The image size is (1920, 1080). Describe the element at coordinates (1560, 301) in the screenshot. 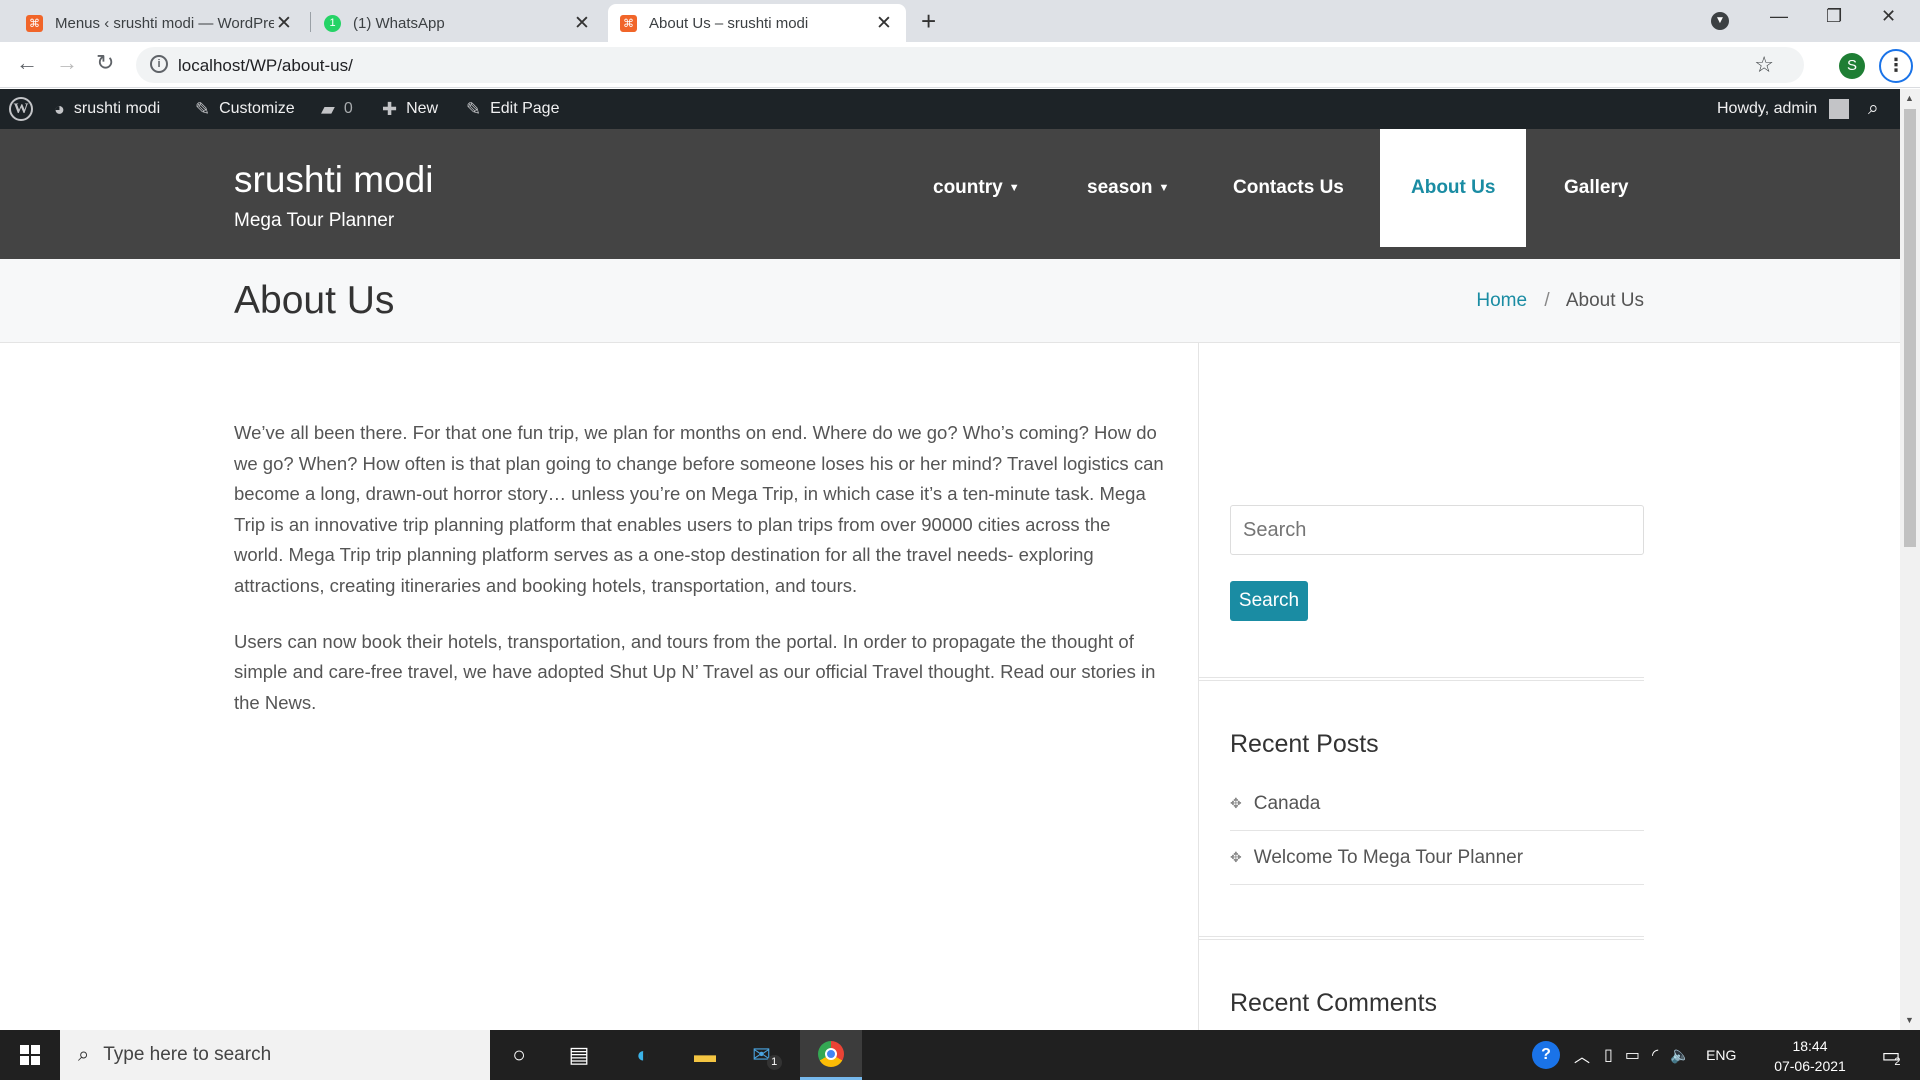

I see `breadcrumb: Home / About Us` at that location.